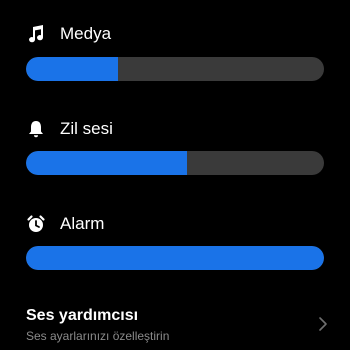 This screenshot has width=350, height=350. Describe the element at coordinates (72, 69) in the screenshot. I see `media-volume-fill` at that location.